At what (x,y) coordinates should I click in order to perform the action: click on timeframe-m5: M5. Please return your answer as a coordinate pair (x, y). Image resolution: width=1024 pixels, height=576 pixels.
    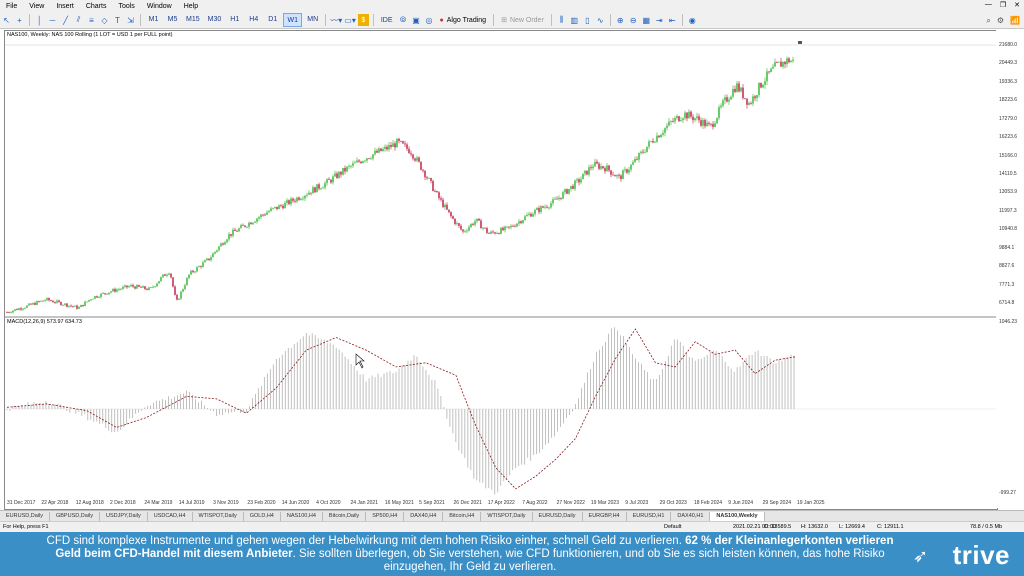
    Looking at the image, I should click on (172, 19).